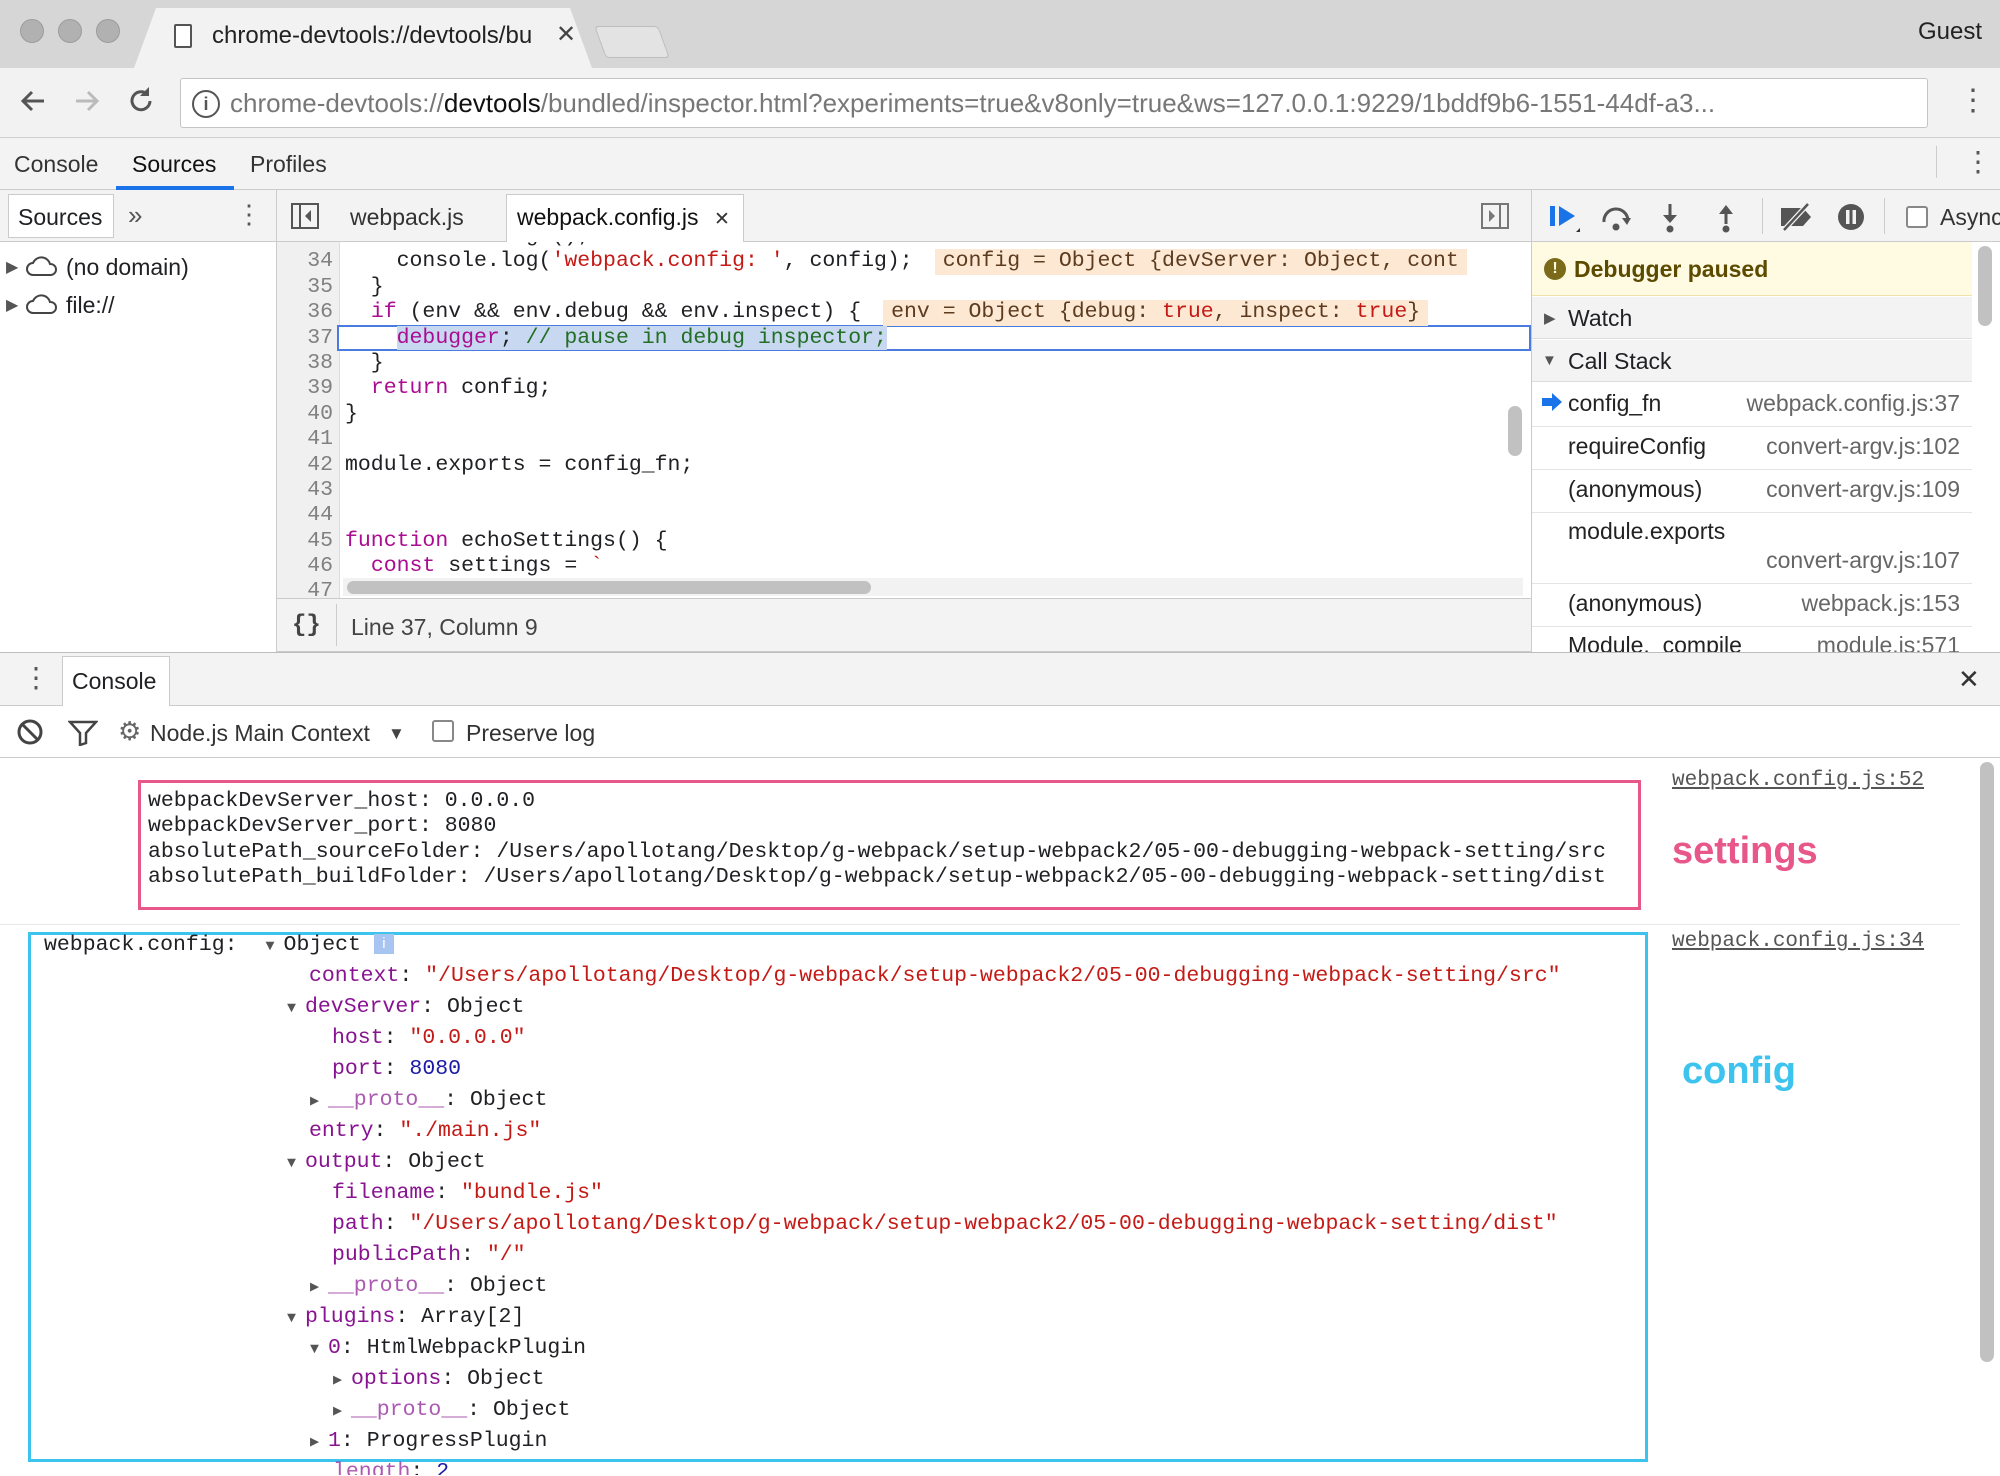 The width and height of the screenshot is (2000, 1476). Describe the element at coordinates (305, 245) in the screenshot. I see `line-number: 33` at that location.